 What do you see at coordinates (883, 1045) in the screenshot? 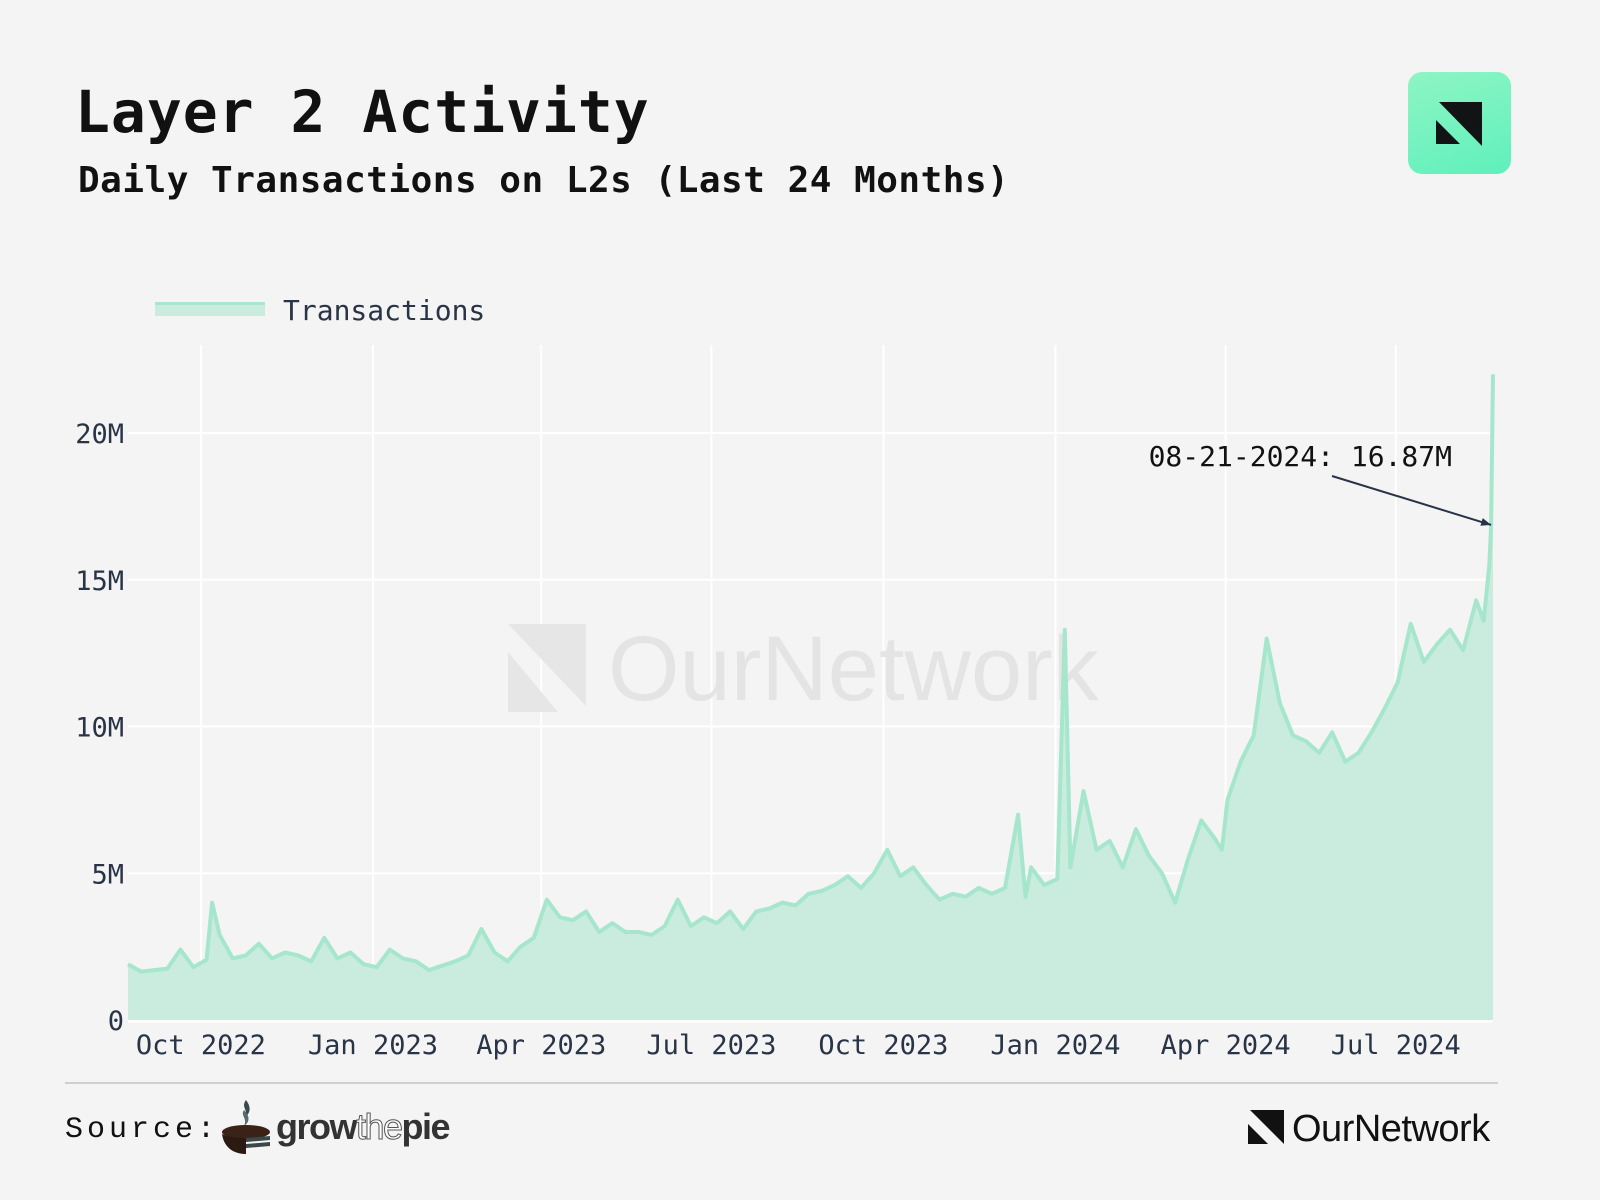
I see `x-tick-label: Oct 2023` at bounding box center [883, 1045].